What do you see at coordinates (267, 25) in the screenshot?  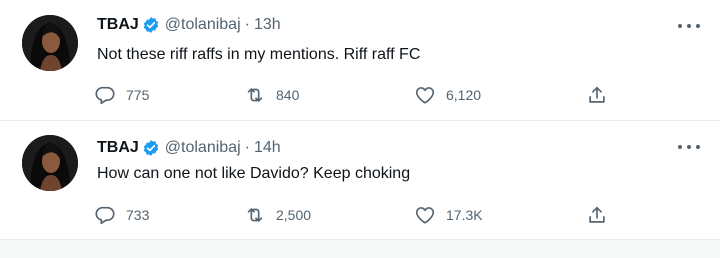 I see `timestamp: 13h` at bounding box center [267, 25].